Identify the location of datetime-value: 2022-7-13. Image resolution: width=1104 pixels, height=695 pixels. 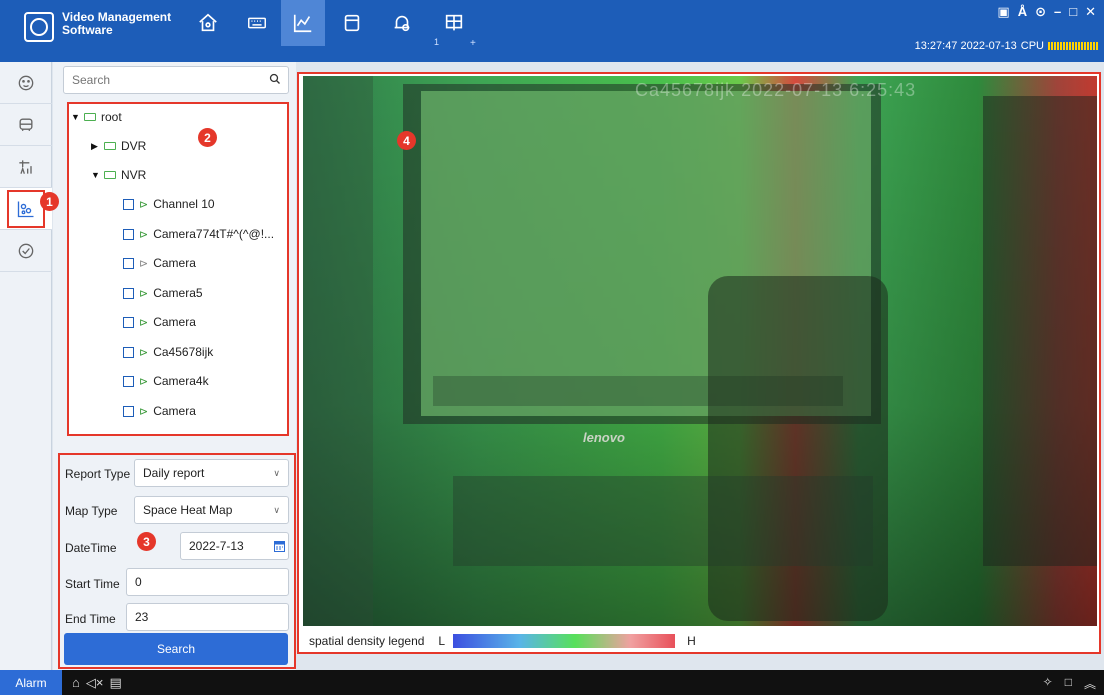
(216, 546).